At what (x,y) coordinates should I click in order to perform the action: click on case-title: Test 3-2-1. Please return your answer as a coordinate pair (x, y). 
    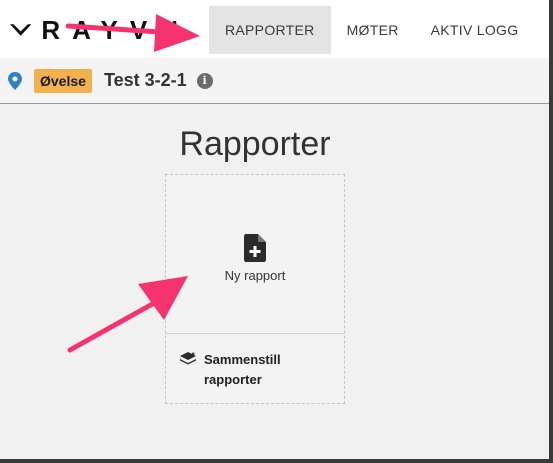
    Looking at the image, I should click on (145, 80).